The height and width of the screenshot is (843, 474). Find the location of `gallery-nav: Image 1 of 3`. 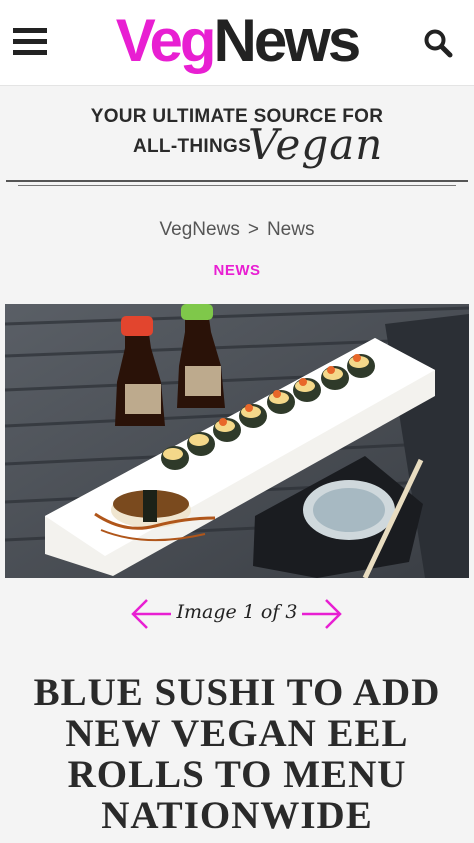

gallery-nav: Image 1 of 3 is located at coordinates (237, 614).